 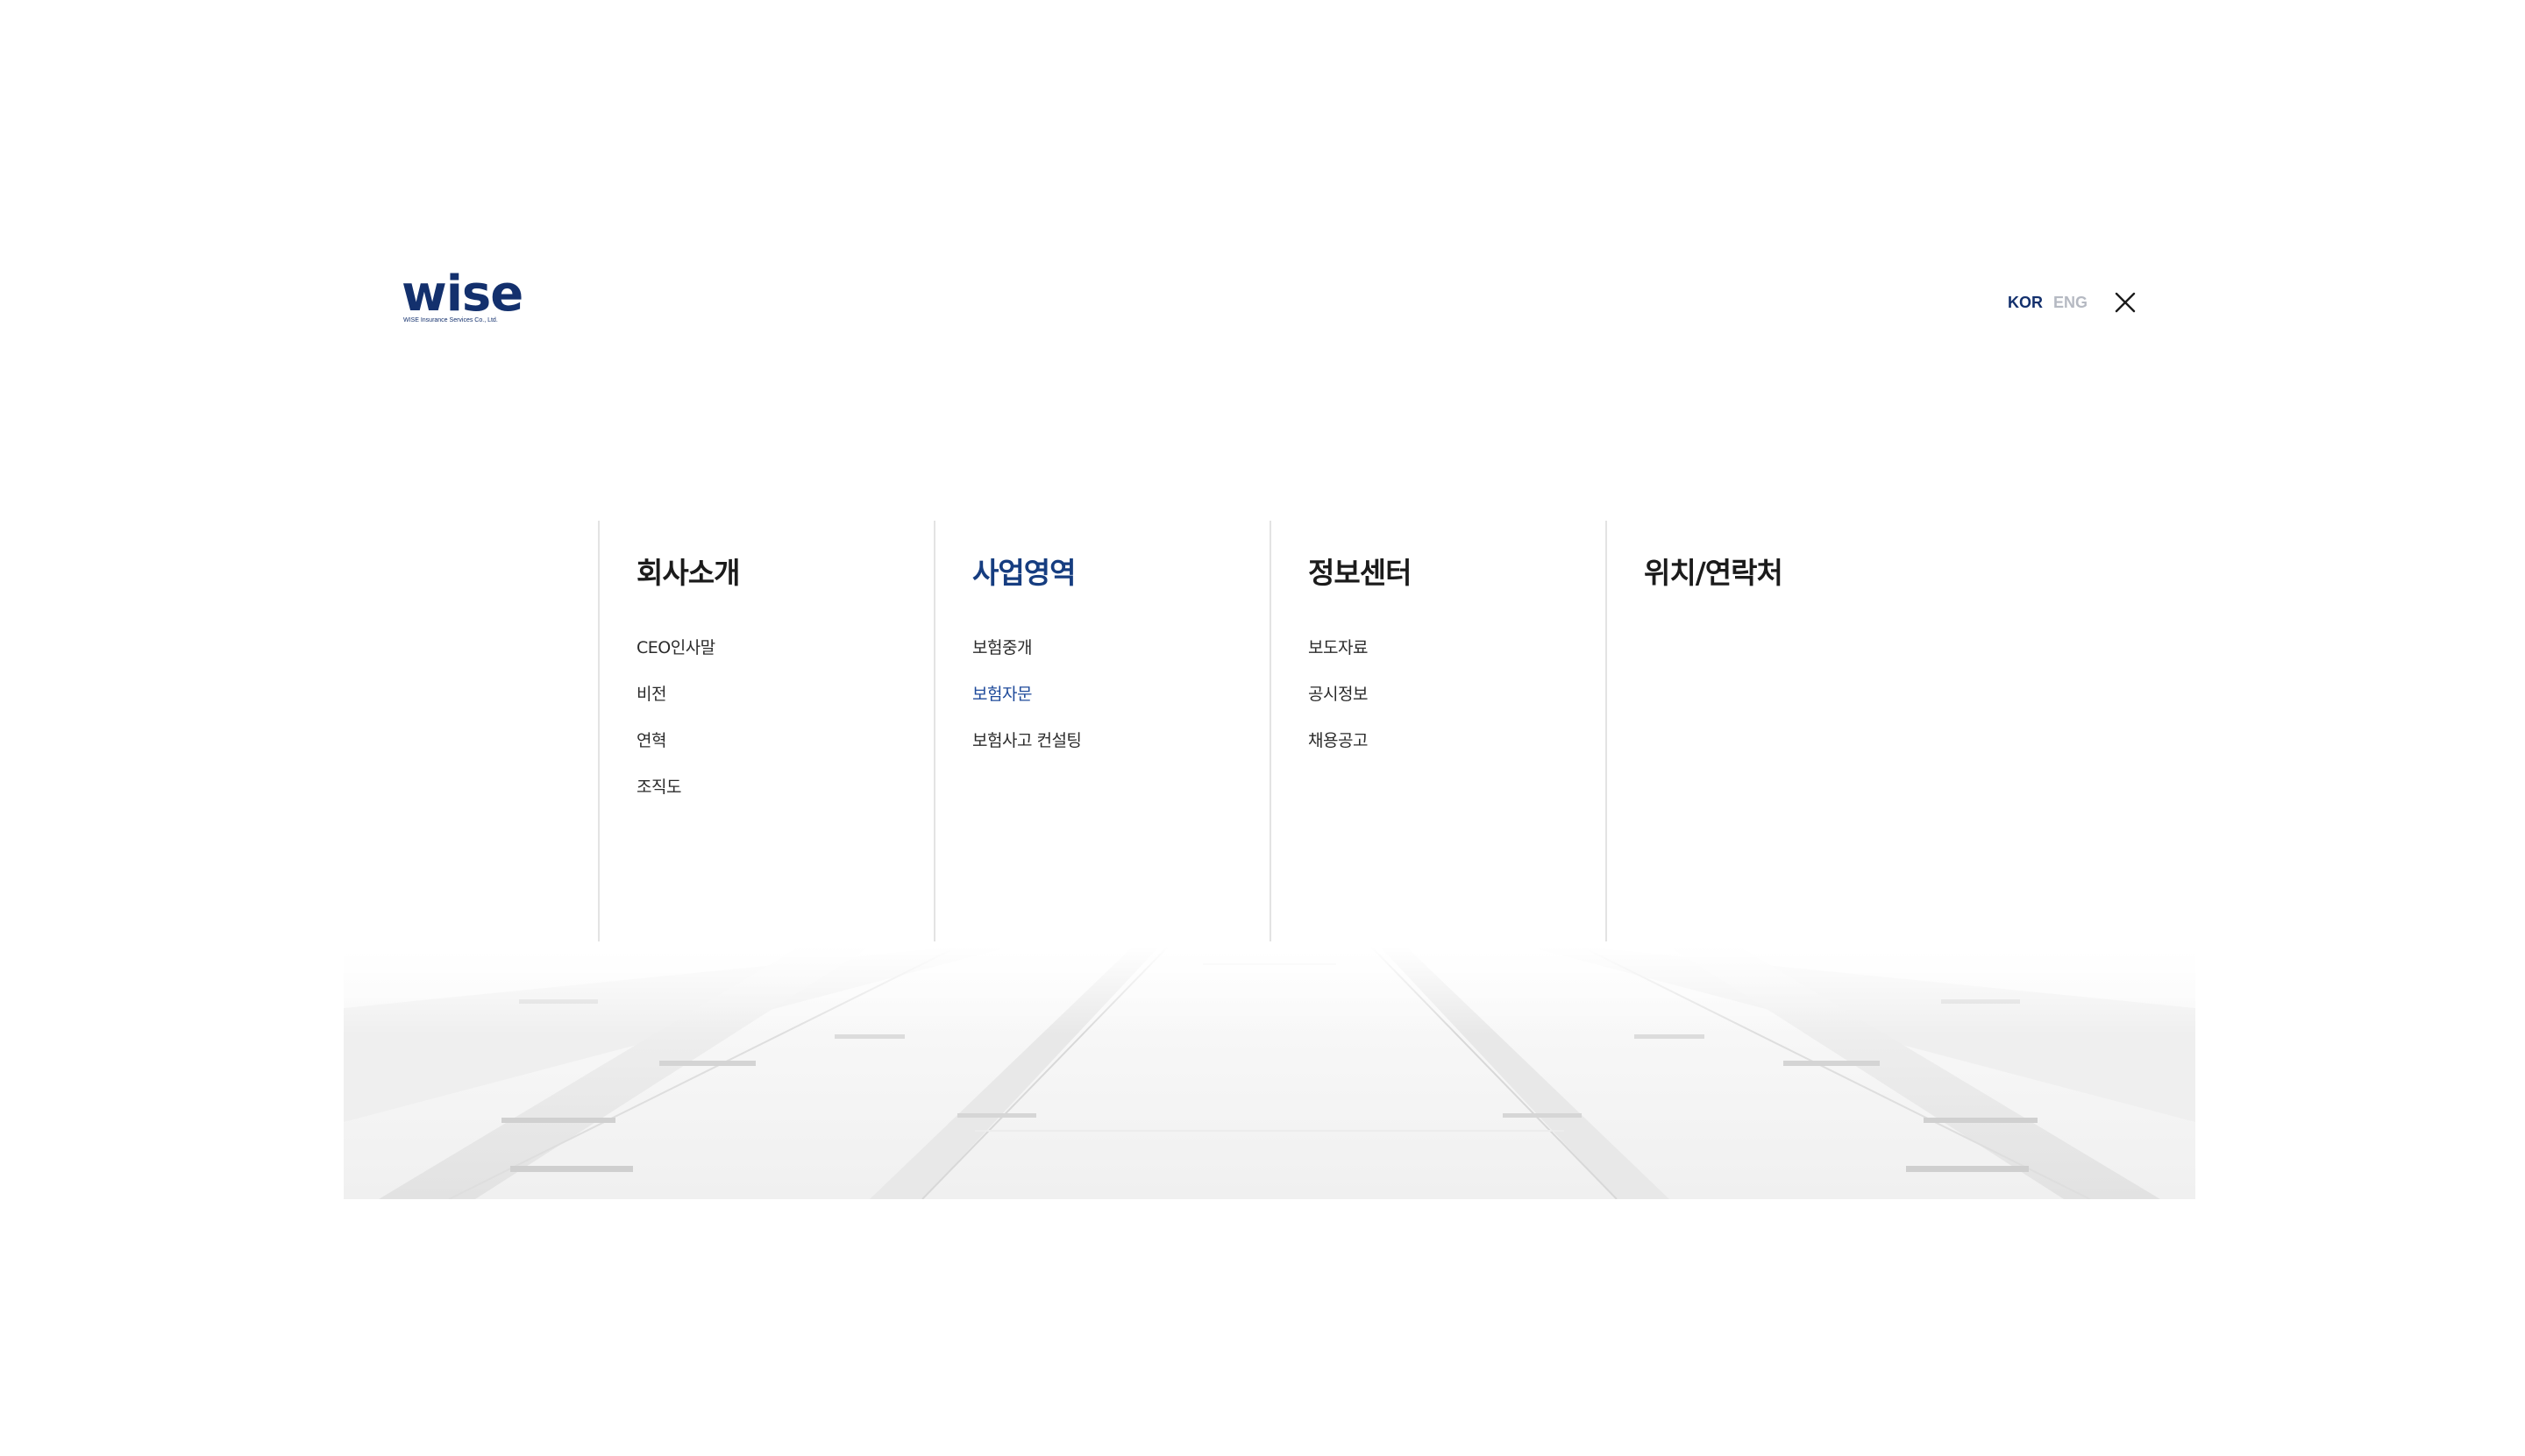 What do you see at coordinates (450, 320) in the screenshot?
I see `logo-tagline: WISE Insurance Services Co., Ltd.` at bounding box center [450, 320].